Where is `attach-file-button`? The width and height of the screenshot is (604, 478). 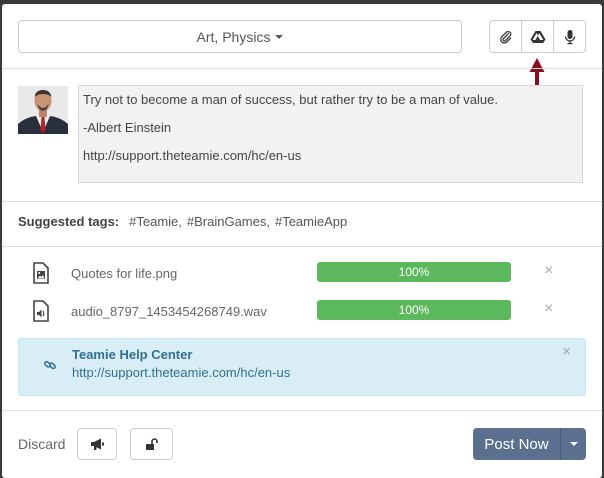 attach-file-button is located at coordinates (506, 36).